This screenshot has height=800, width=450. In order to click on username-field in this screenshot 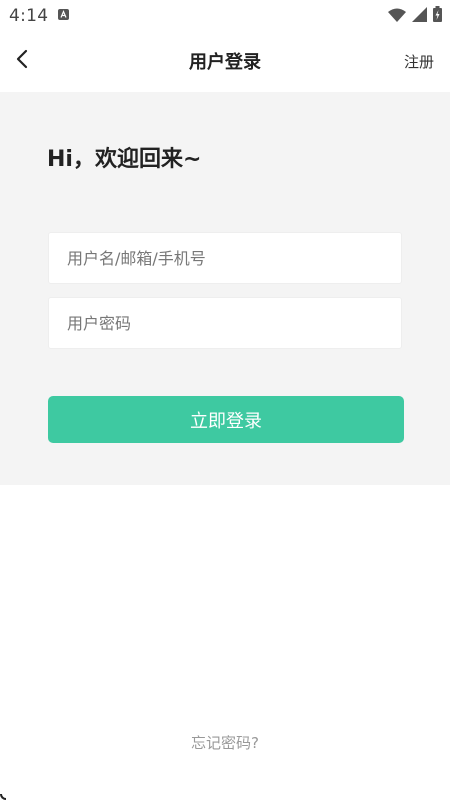, I will do `click(225, 258)`.